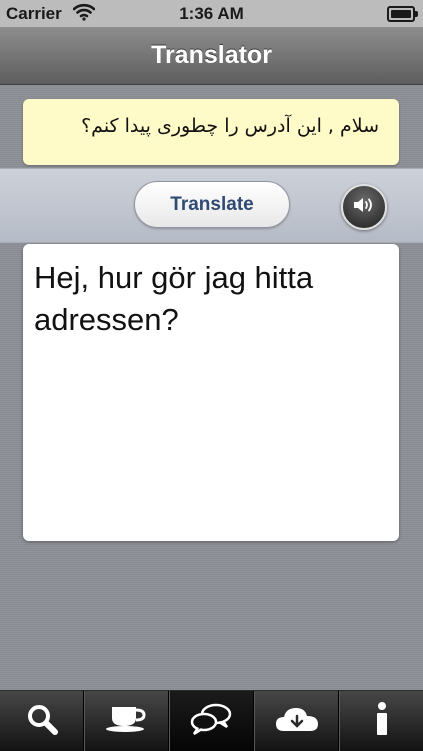  I want to click on source-text-field: سلام , این آدرس را چطوری پیدا کنم؟, so click(211, 132).